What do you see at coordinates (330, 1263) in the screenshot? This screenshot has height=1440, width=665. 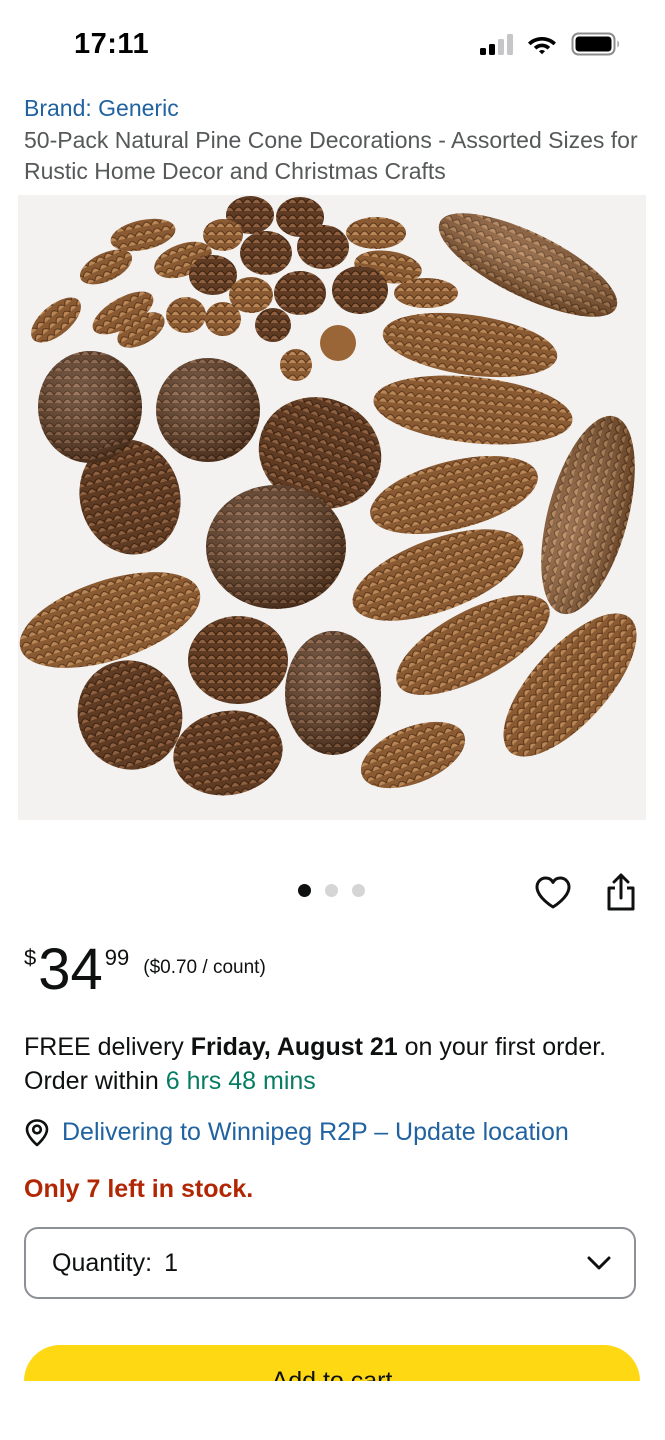 I see `quantity-dropdown: Quantity: 1` at bounding box center [330, 1263].